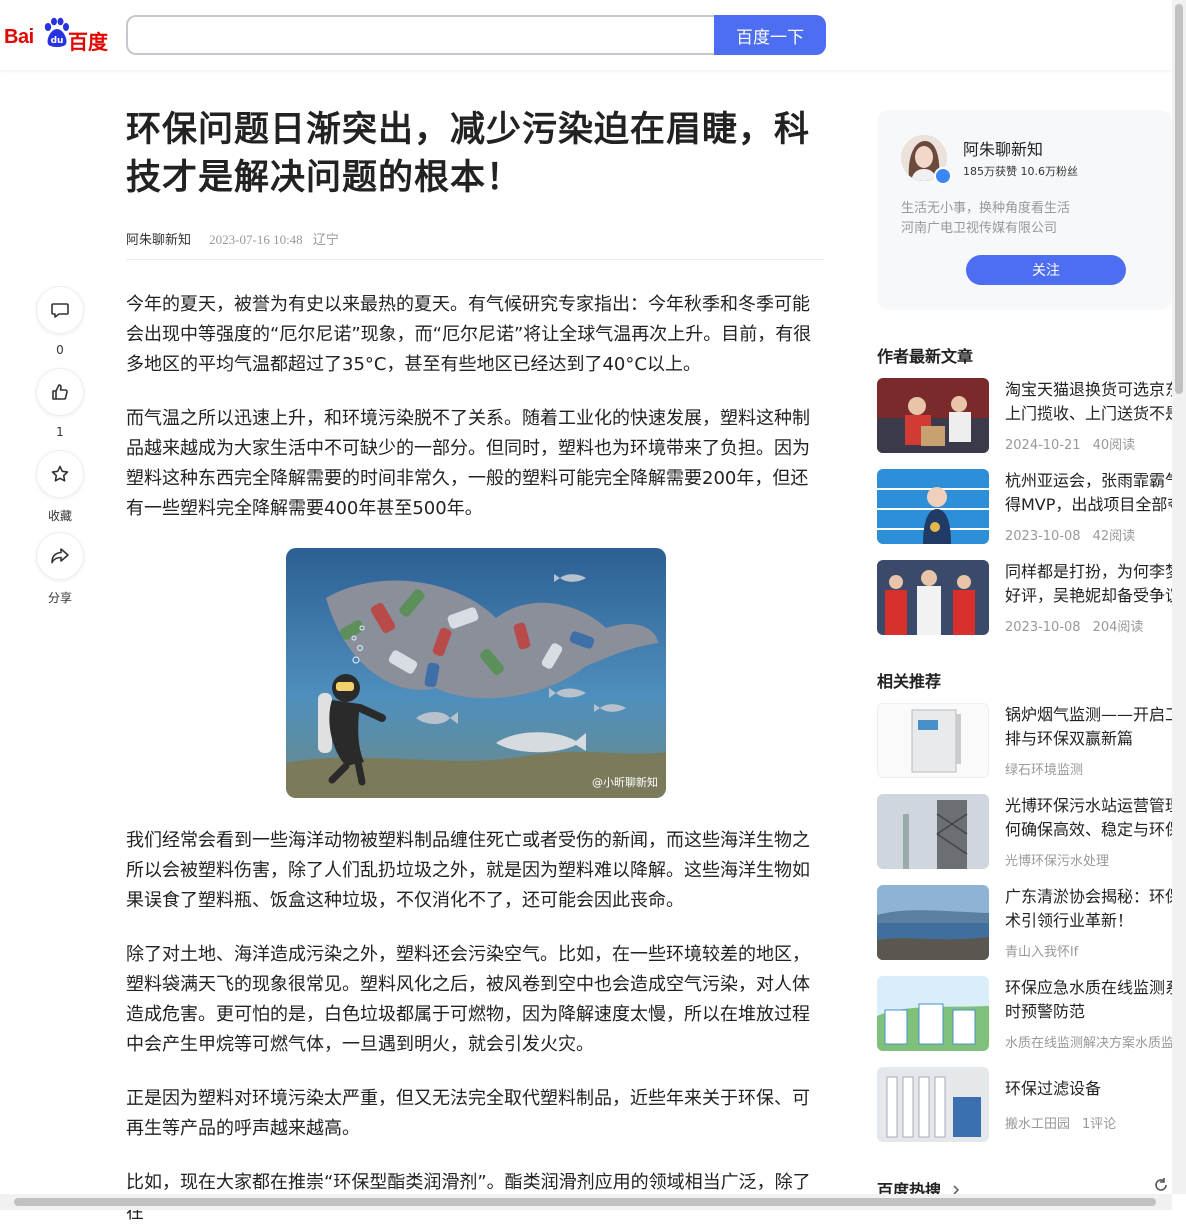 The image size is (1186, 1228). I want to click on article-meta: 阿朱聊新知 2023-07-16 10:48 辽宁, so click(232, 238).